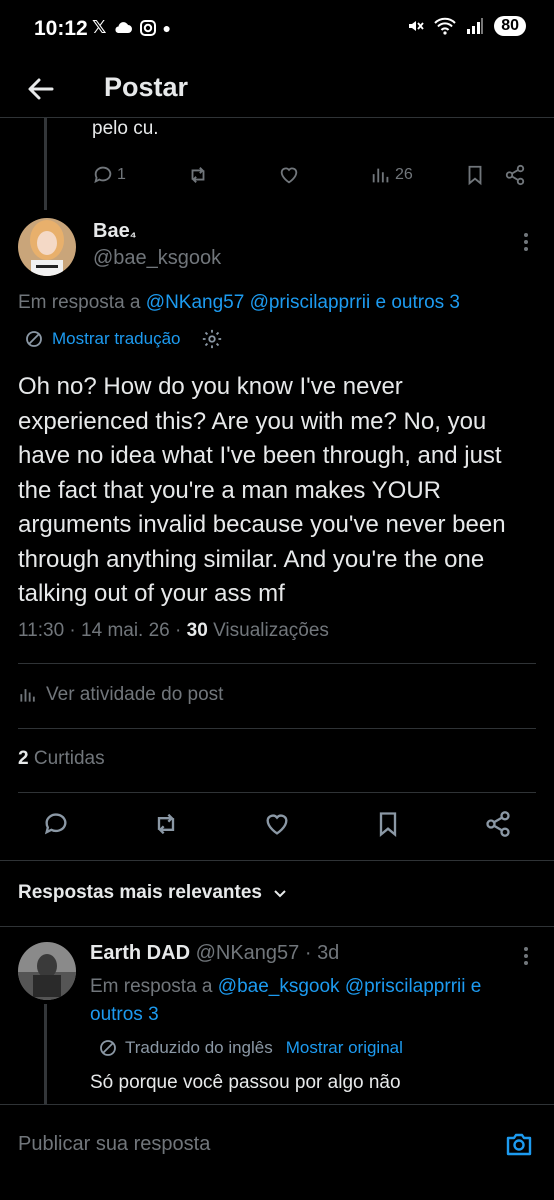 The image size is (554, 1200). What do you see at coordinates (271, 630) in the screenshot?
I see `views-label: Visualizações` at bounding box center [271, 630].